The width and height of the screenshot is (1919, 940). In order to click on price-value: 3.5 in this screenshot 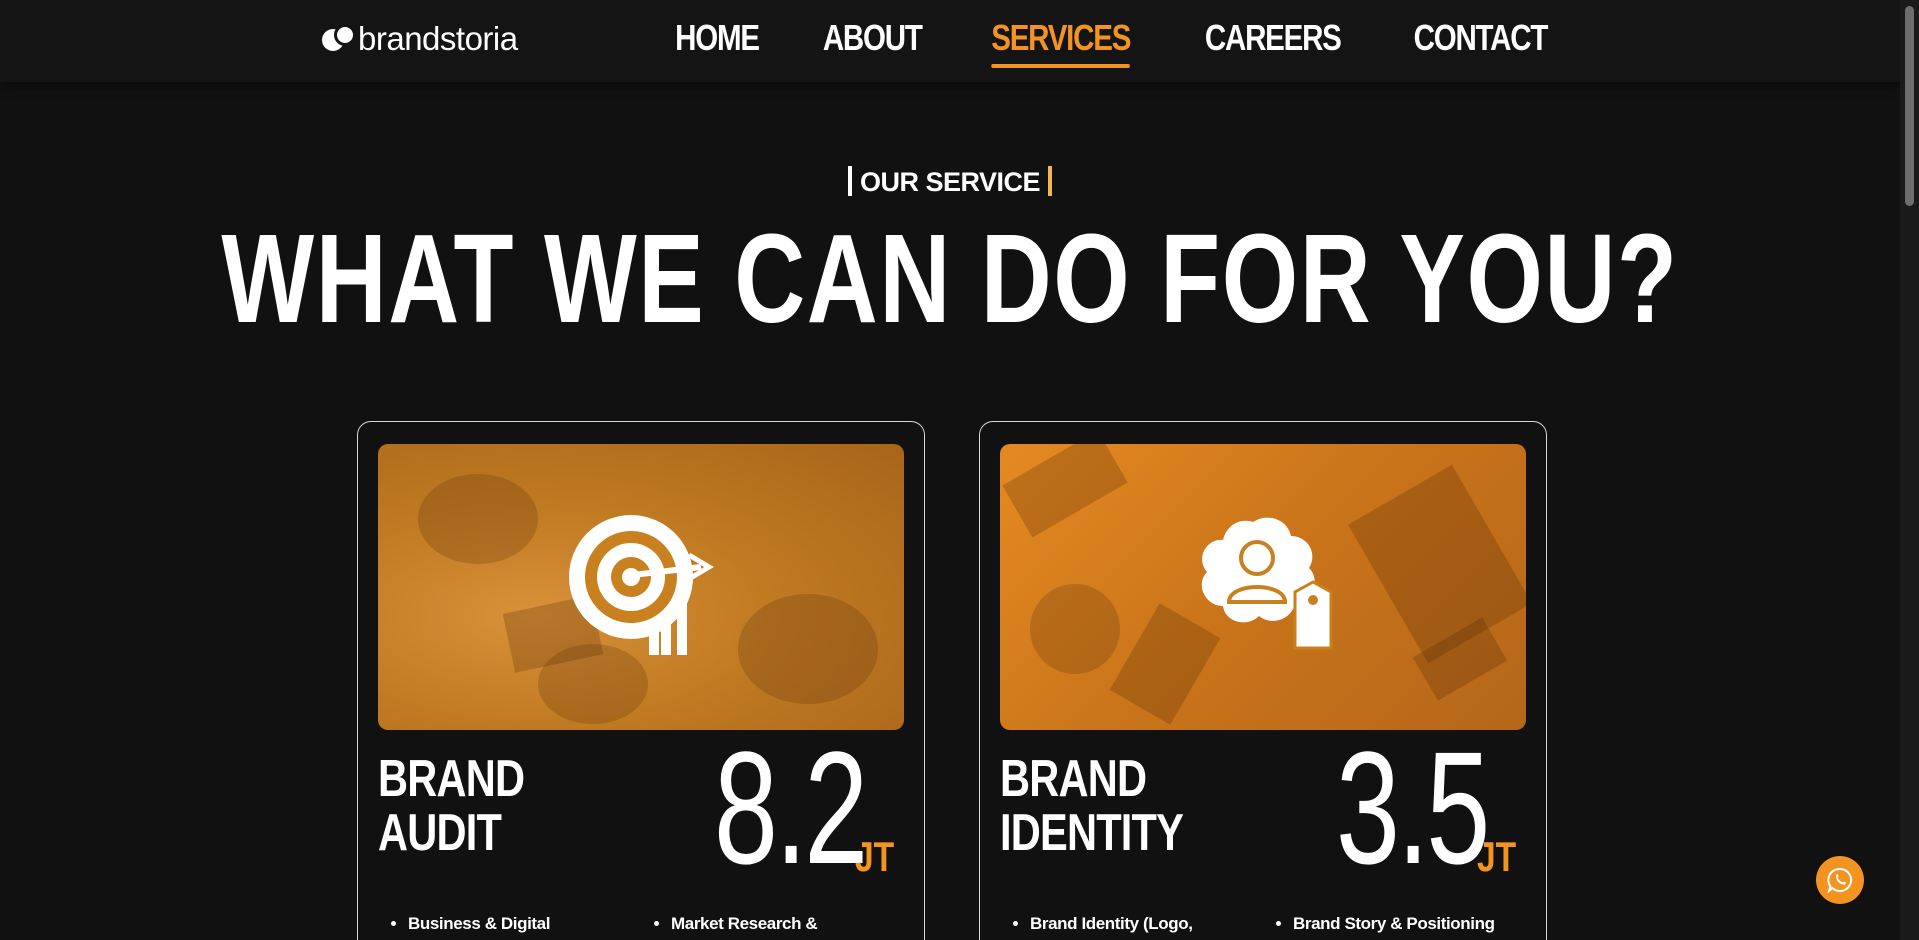, I will do `click(1412, 807)`.